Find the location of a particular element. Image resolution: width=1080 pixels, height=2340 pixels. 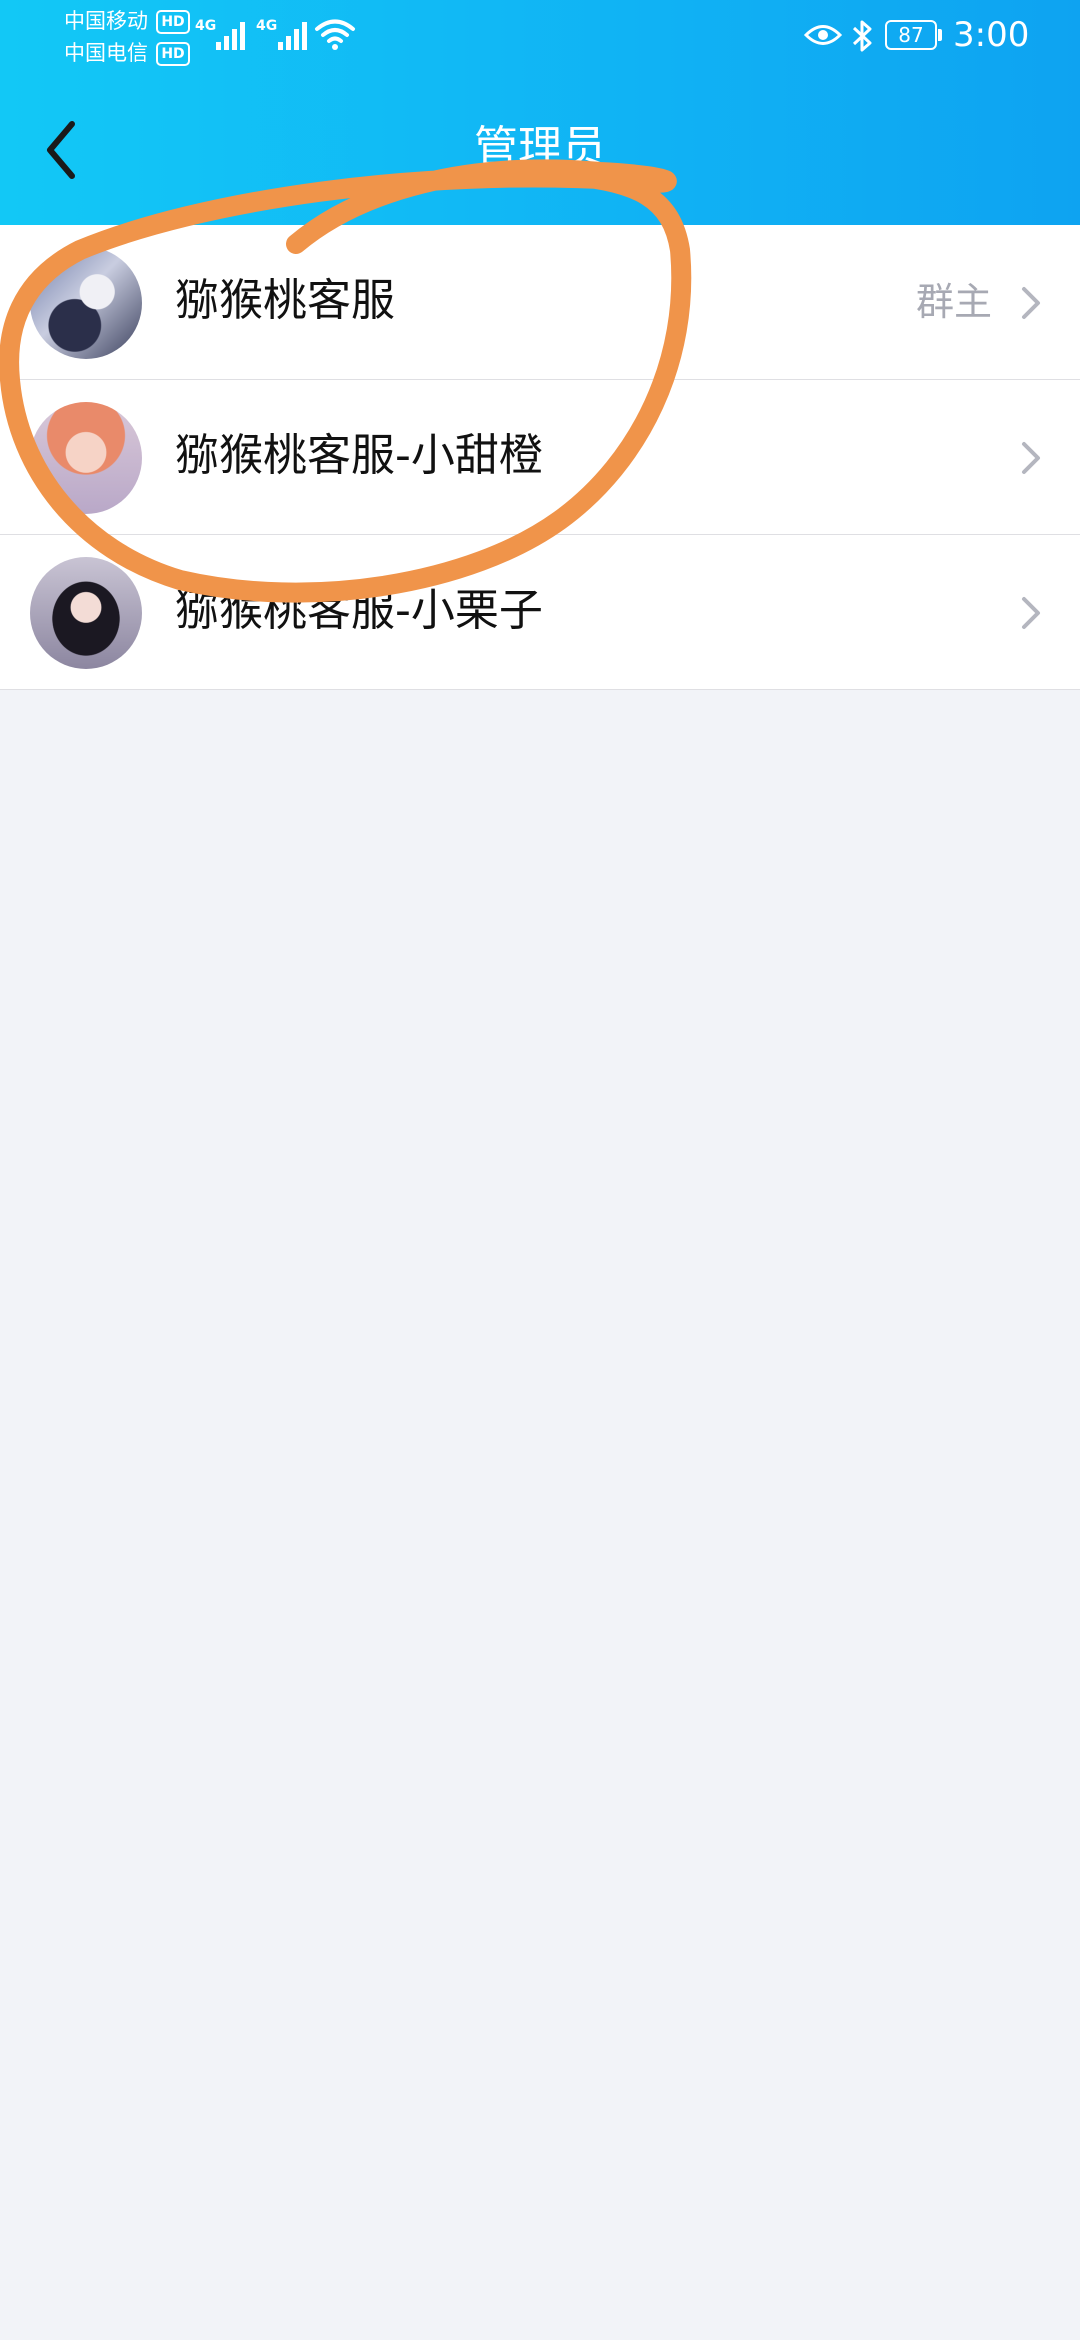

list-item: 猕猴桃客服 群主 is located at coordinates (540, 302).